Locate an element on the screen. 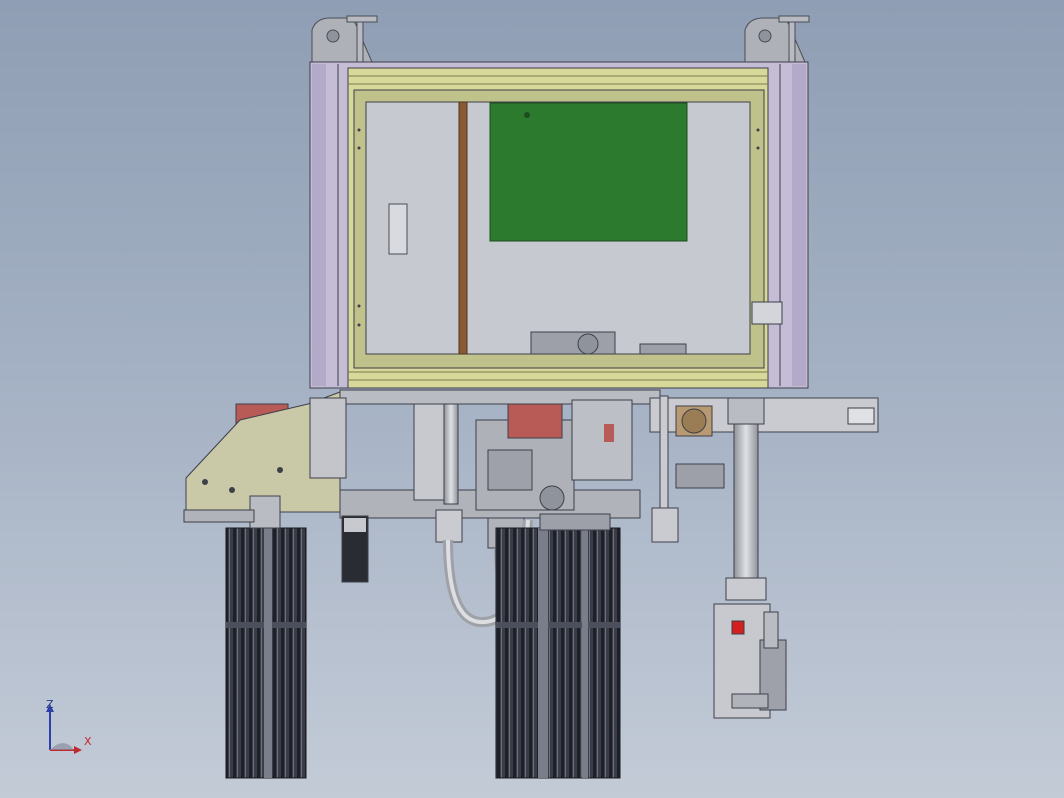 The width and height of the screenshot is (1064, 798). hinge-latch is located at coordinates (767, 313).